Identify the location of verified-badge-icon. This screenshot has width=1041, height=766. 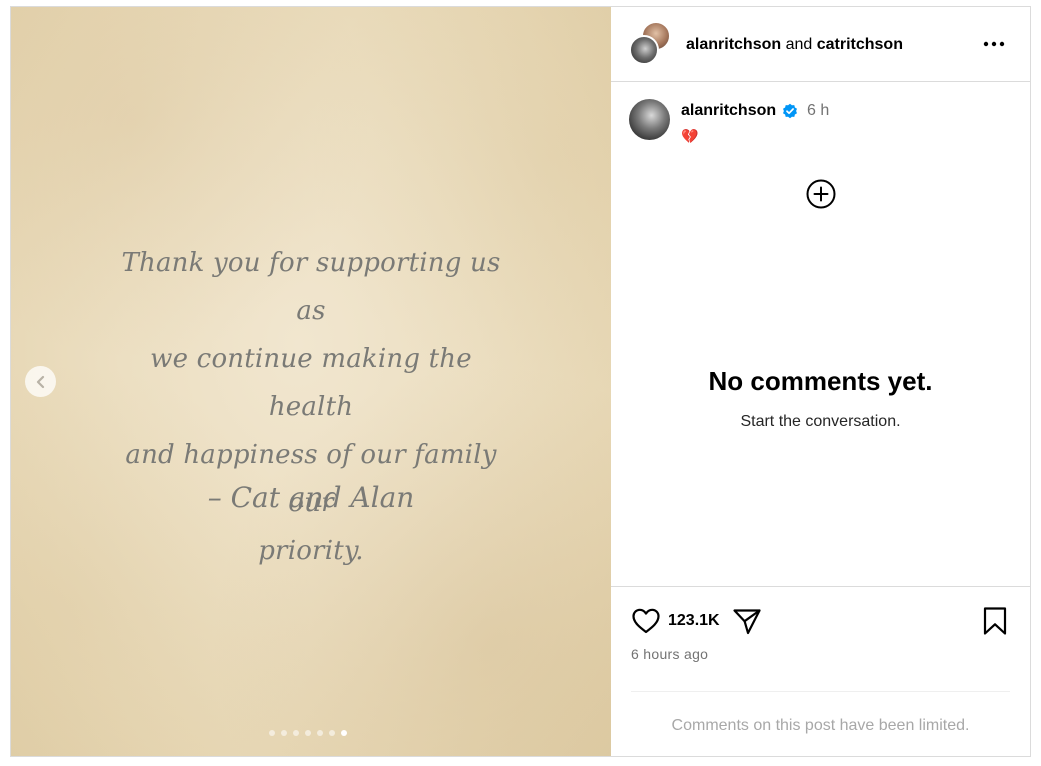
(790, 111).